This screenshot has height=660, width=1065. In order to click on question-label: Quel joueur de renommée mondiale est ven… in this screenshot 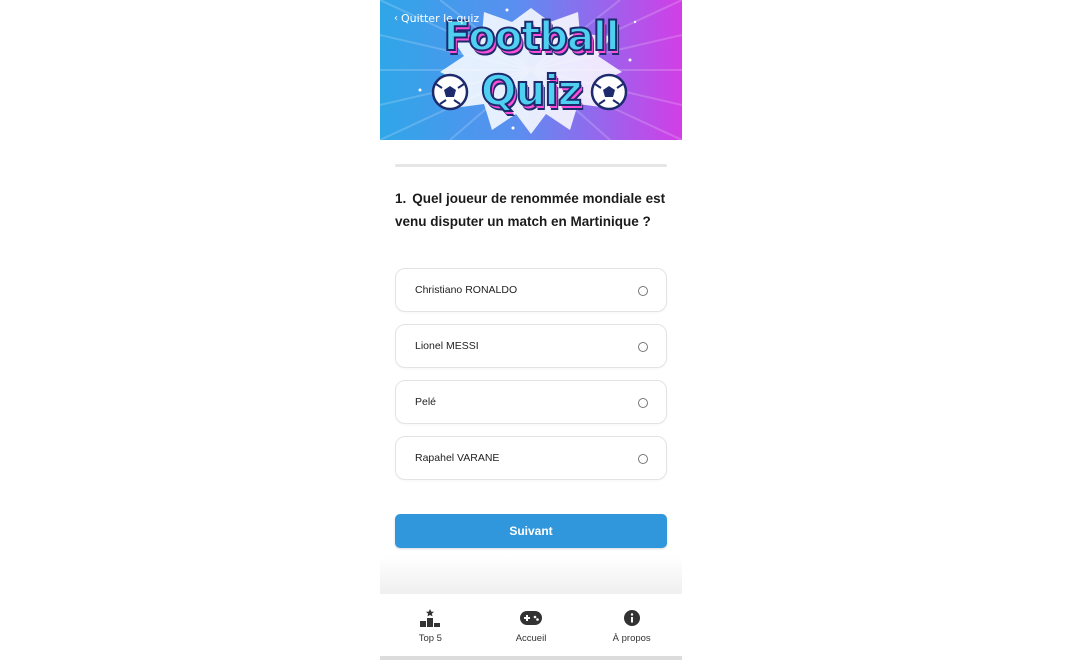, I will do `click(530, 210)`.